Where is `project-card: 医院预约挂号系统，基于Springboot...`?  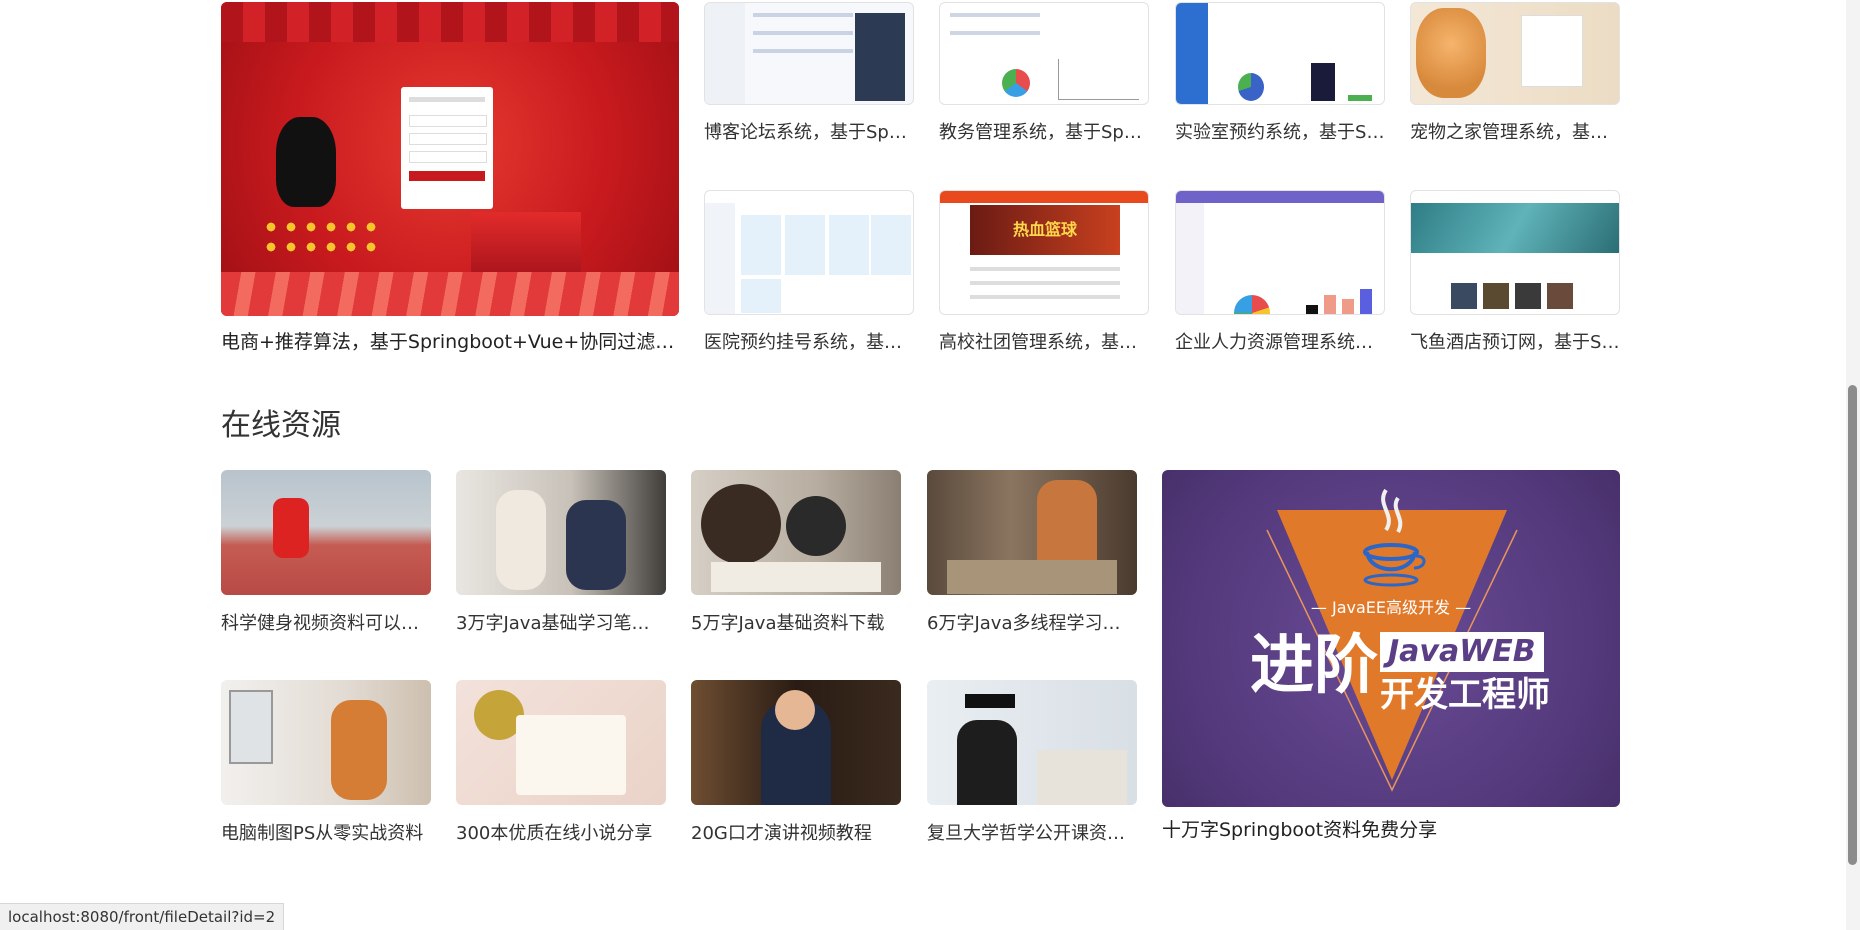 project-card: 医院预约挂号系统，基于Springboot... is located at coordinates (809, 275).